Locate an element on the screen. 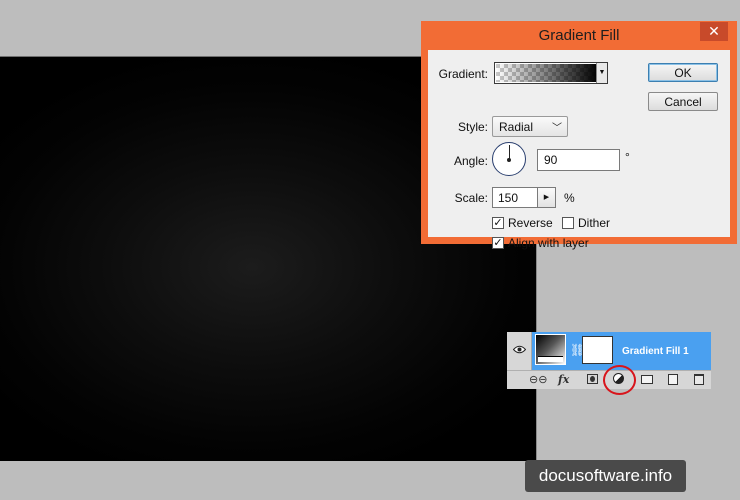 The height and width of the screenshot is (500, 740). angle-dial is located at coordinates (509, 159).